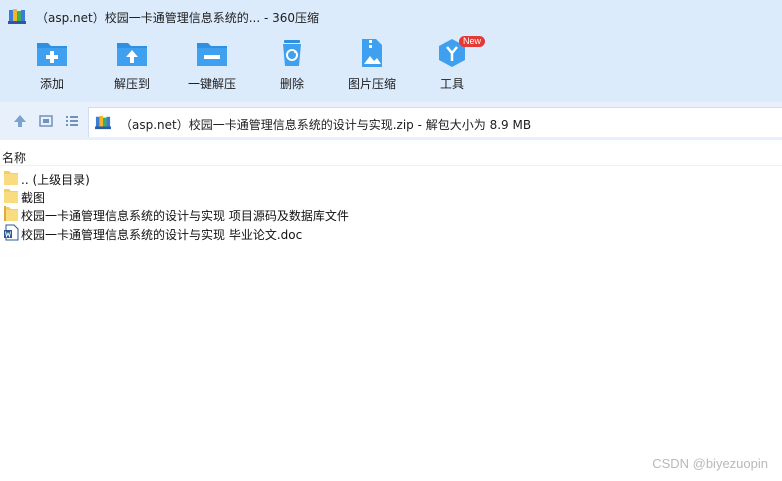 Image resolution: width=782 pixels, height=481 pixels. I want to click on recycle-bin-icon, so click(292, 53).